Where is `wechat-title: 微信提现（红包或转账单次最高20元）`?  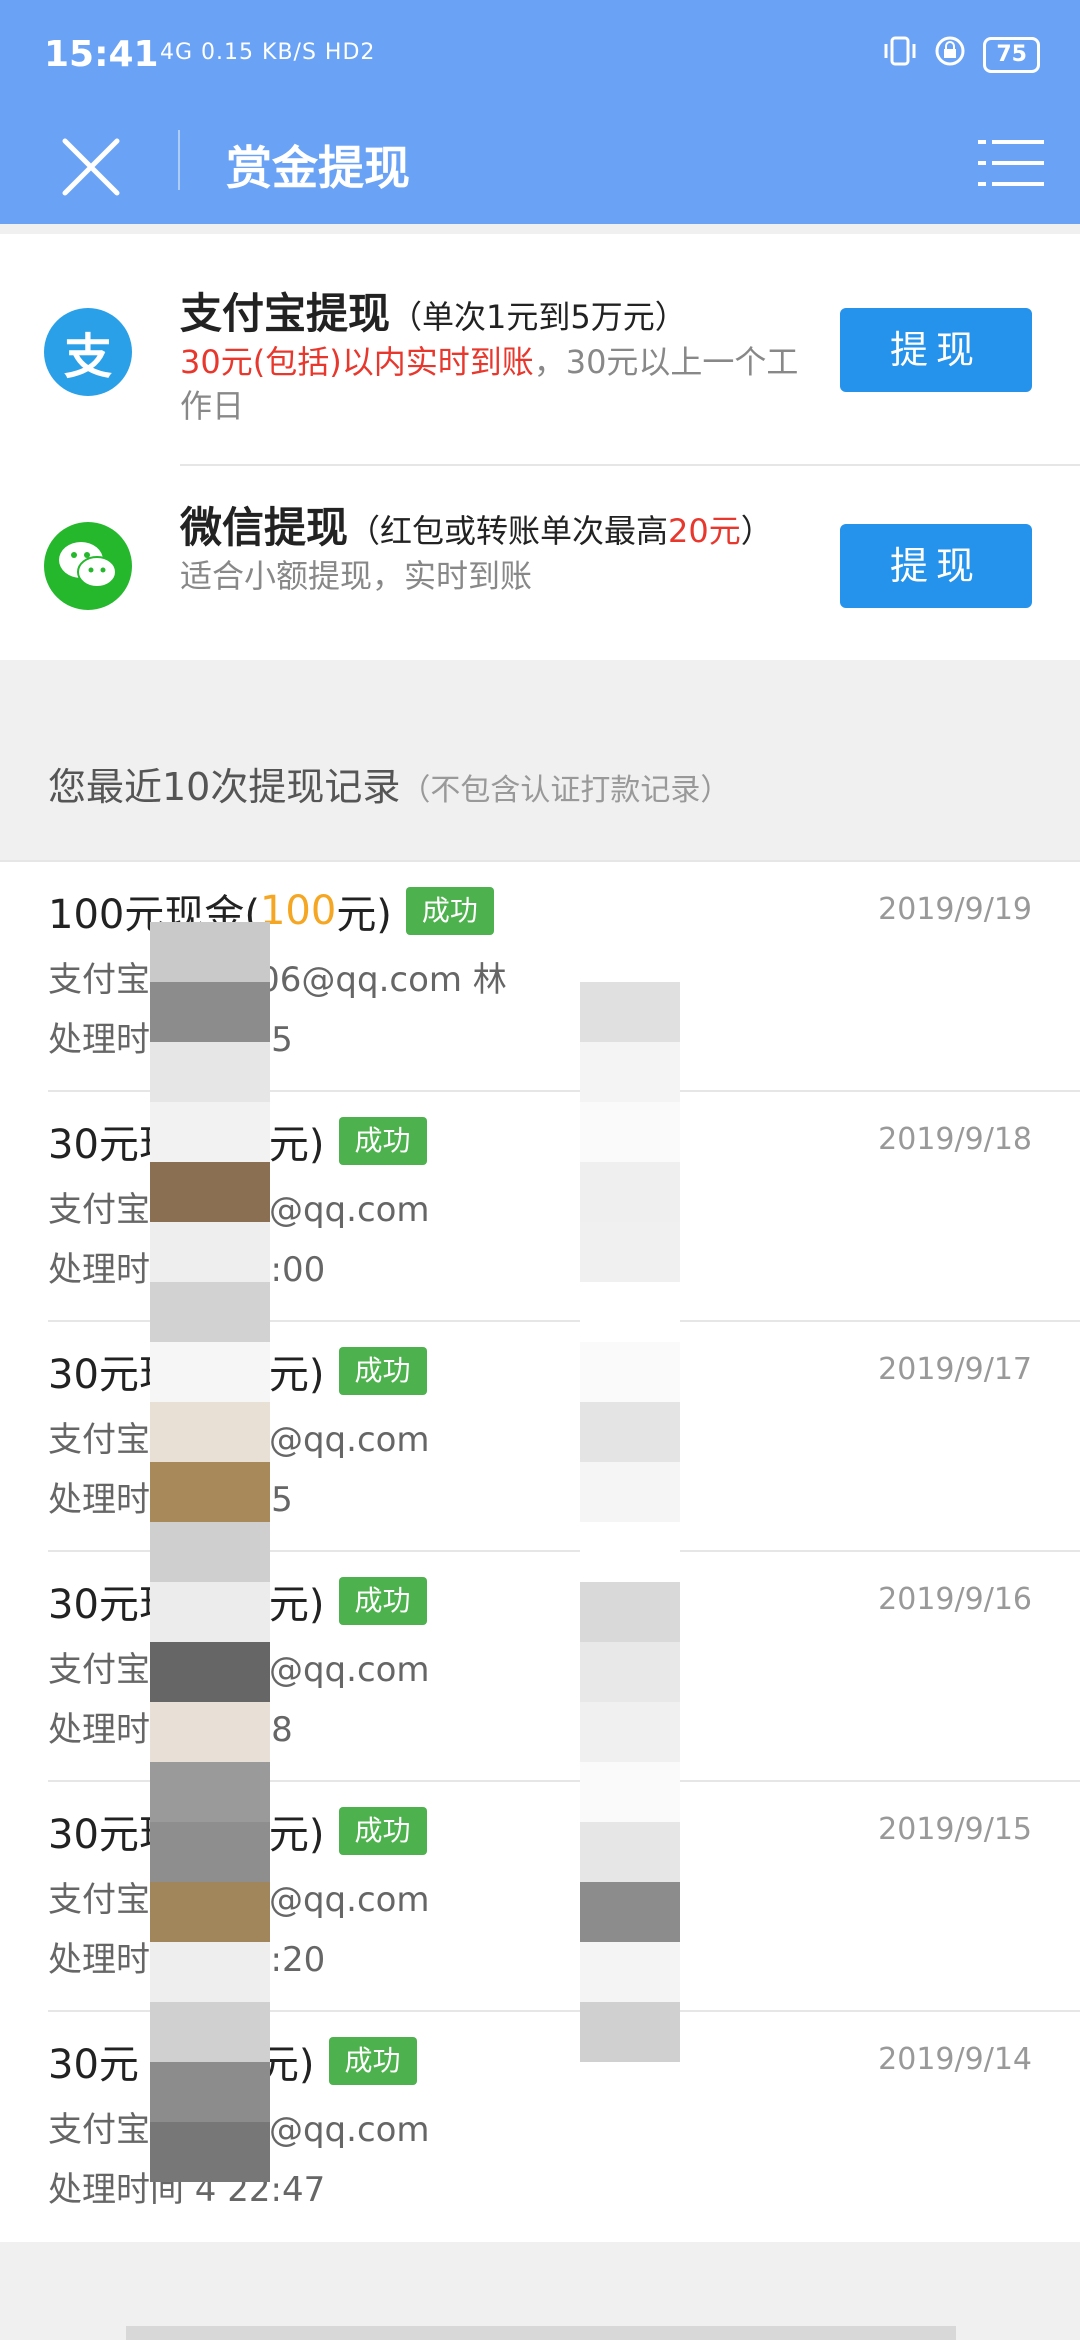 wechat-title: 微信提现（红包或转账单次最高20元） is located at coordinates (476, 527).